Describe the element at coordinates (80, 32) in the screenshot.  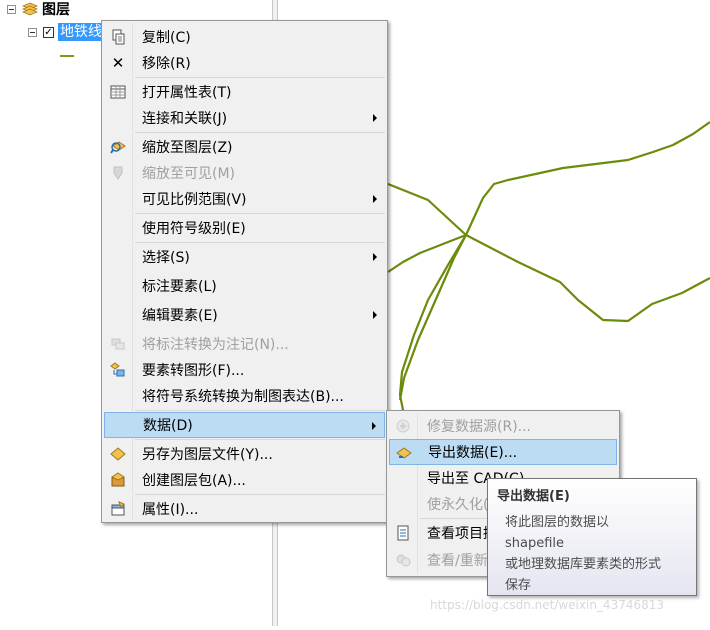
I see `layer-name: 地铁线` at that location.